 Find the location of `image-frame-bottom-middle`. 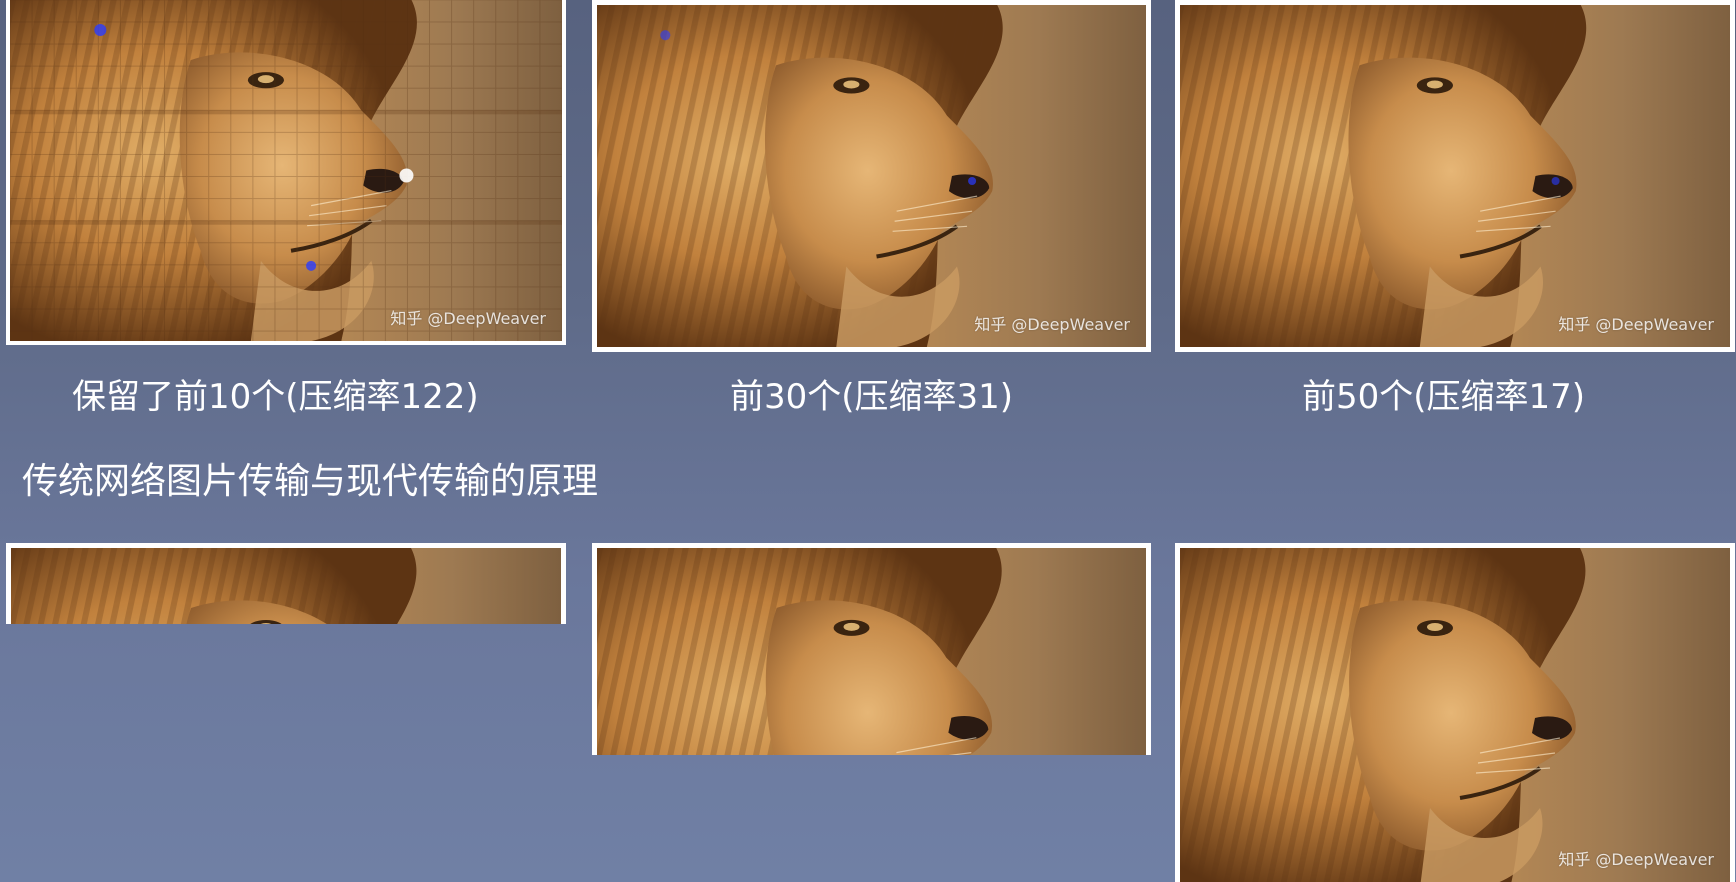

image-frame-bottom-middle is located at coordinates (871, 649).